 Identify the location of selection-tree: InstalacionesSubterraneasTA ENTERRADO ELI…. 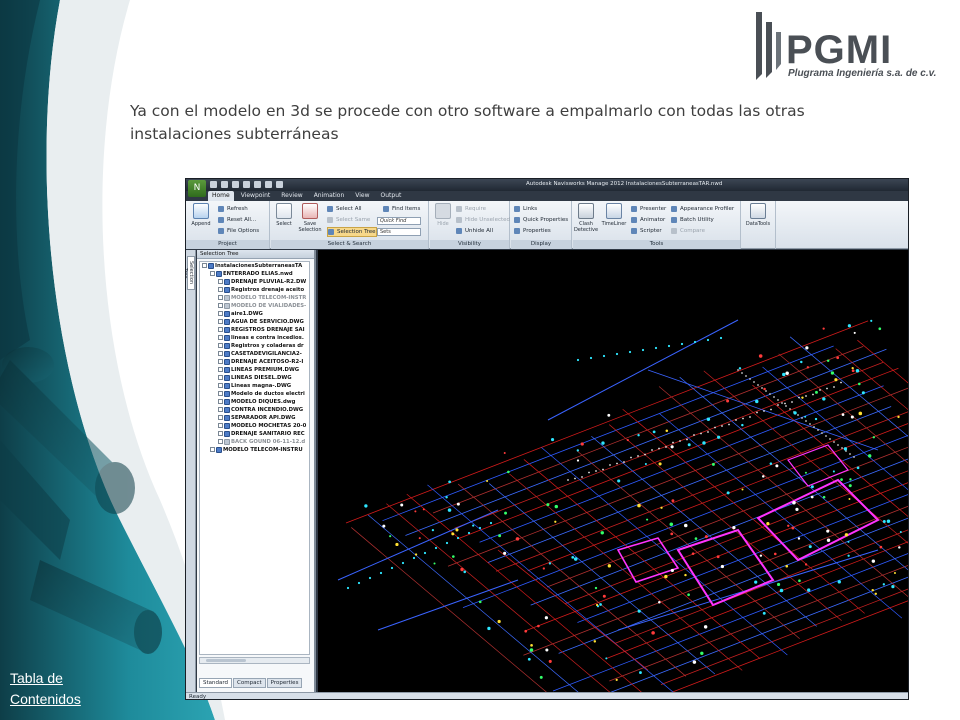
(254, 458).